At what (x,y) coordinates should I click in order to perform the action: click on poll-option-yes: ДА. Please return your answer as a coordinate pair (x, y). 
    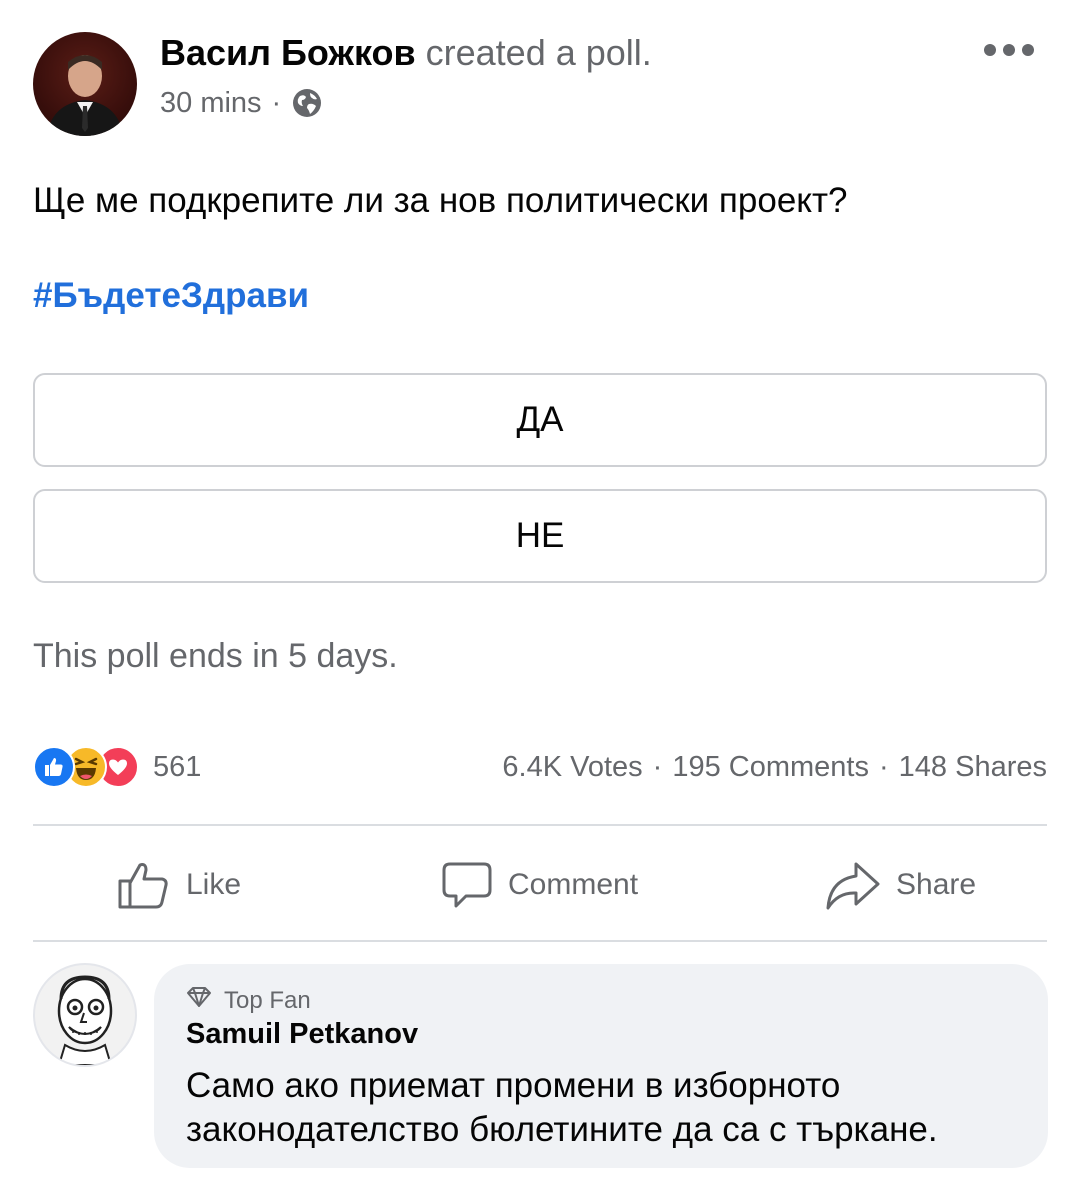
    Looking at the image, I should click on (540, 420).